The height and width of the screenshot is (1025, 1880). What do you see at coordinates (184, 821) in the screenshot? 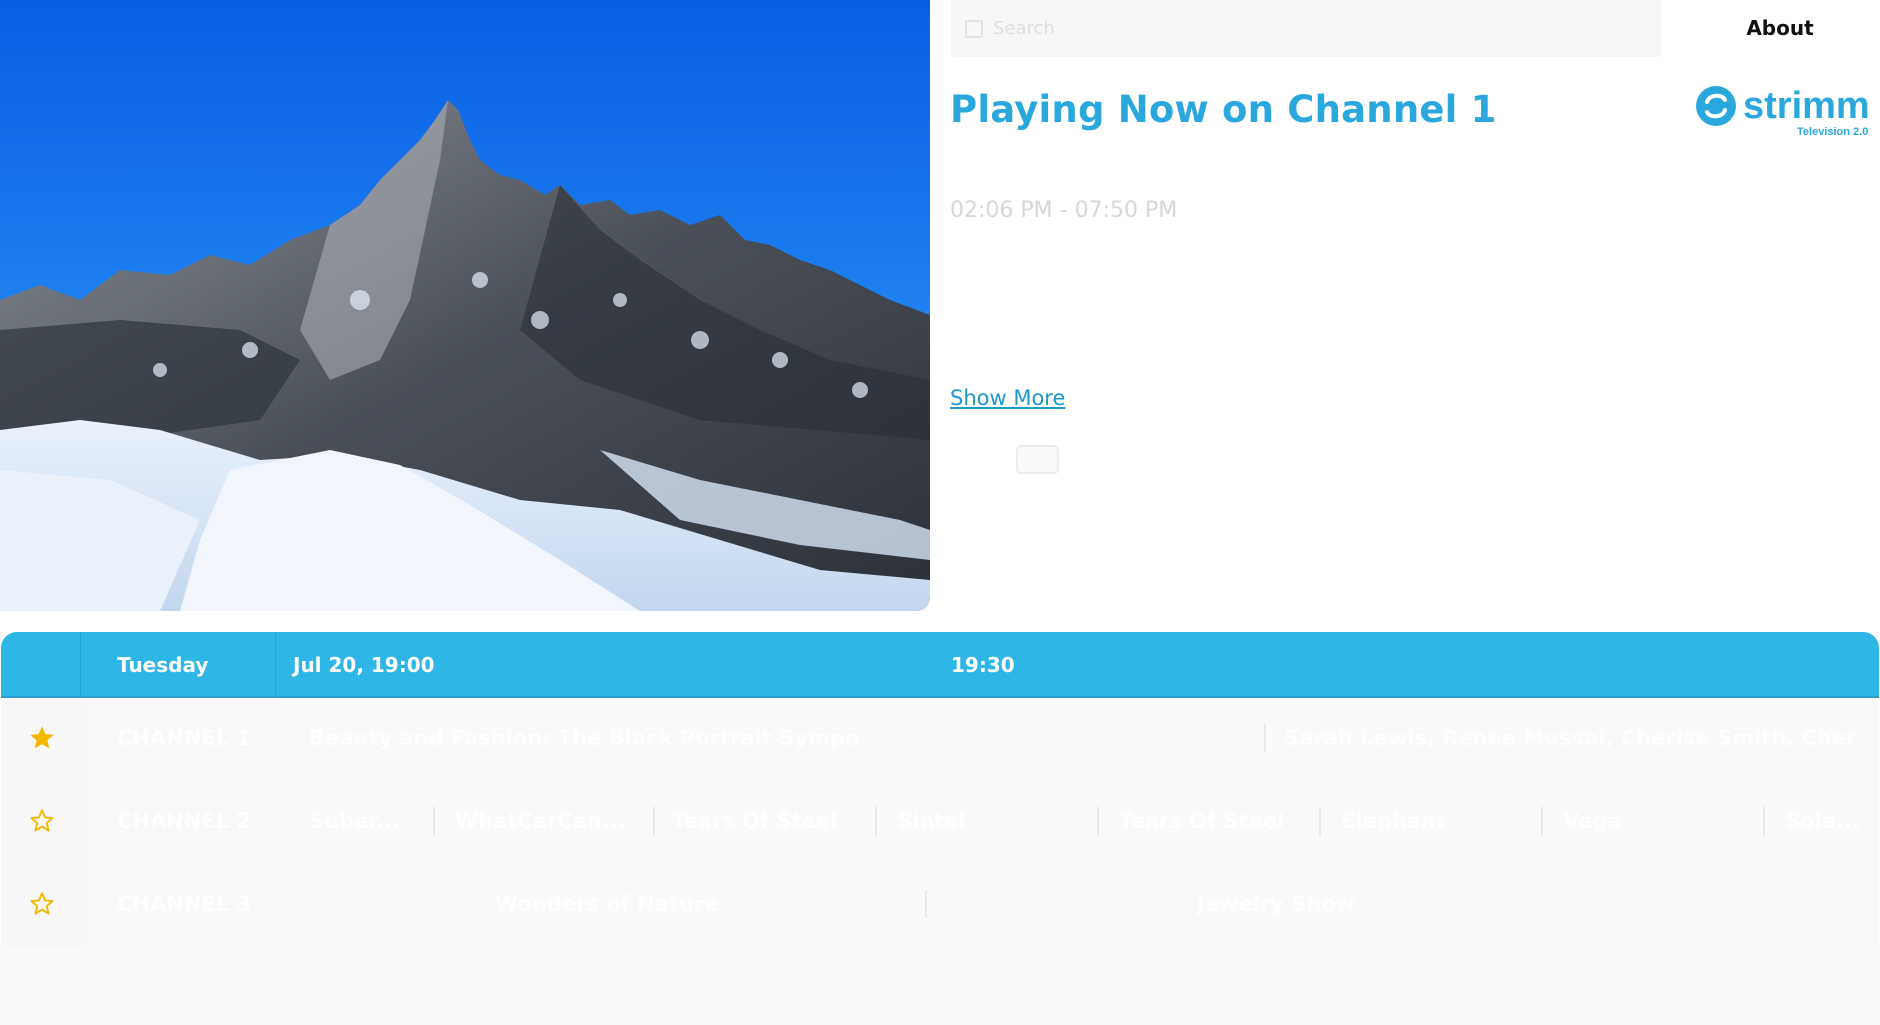
I see `channel-name: CHANNEL 2` at bounding box center [184, 821].